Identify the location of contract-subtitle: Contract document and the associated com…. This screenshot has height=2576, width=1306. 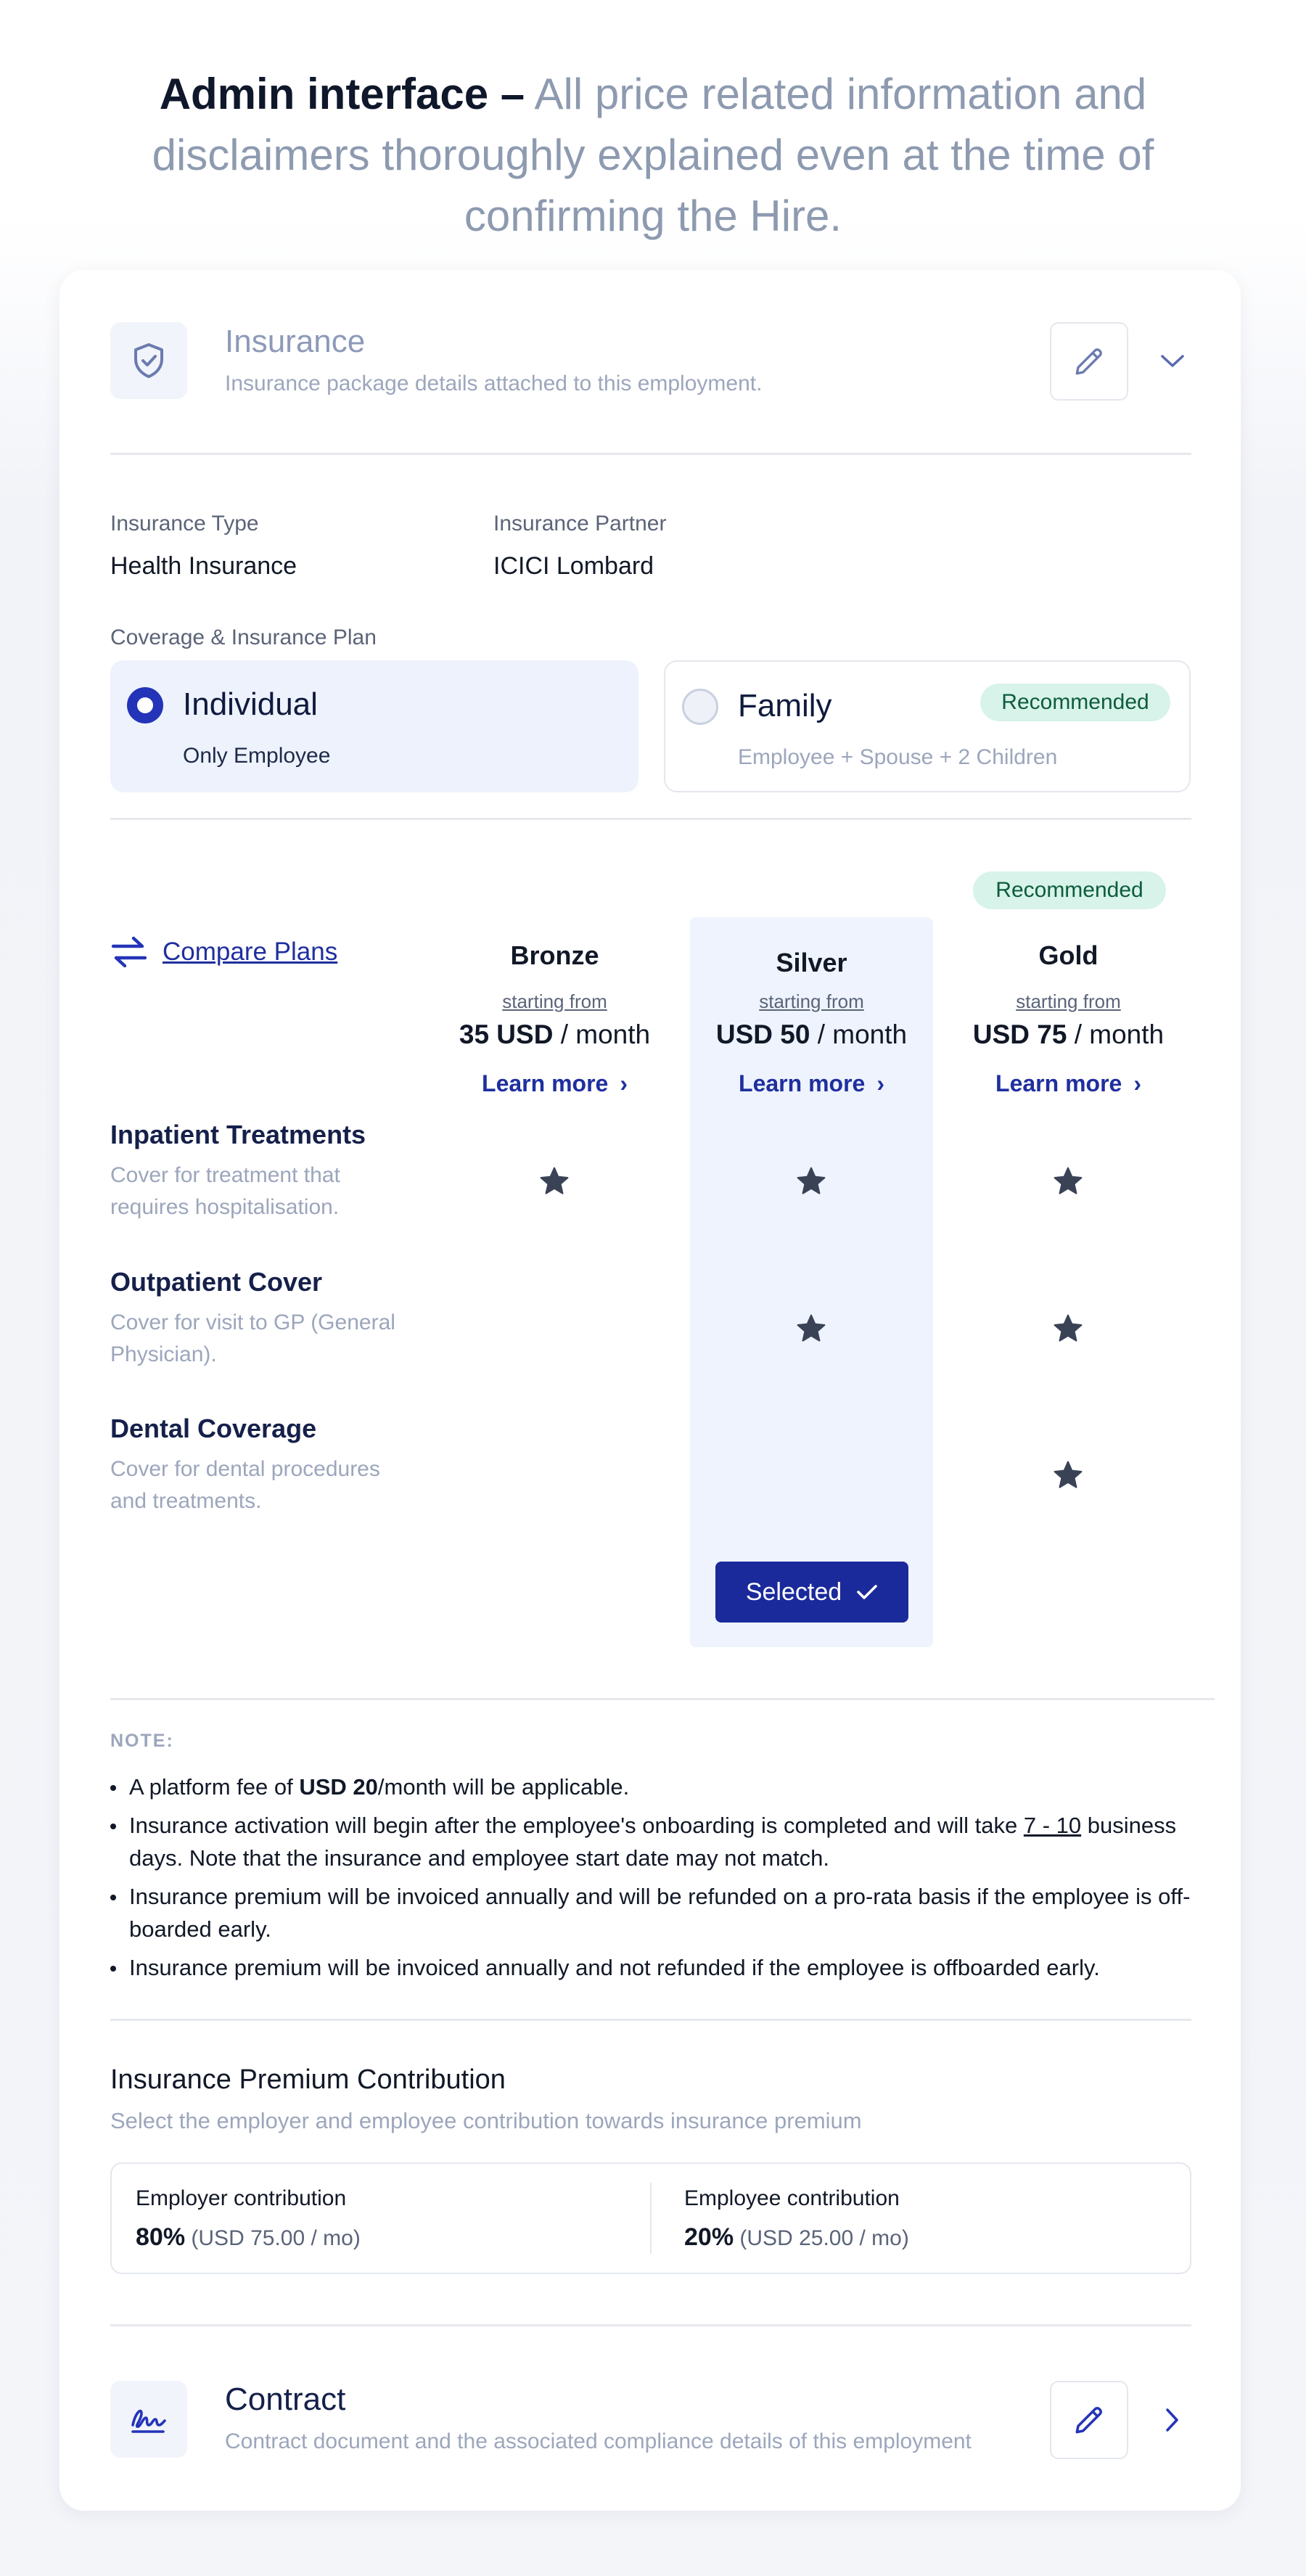
(598, 2441).